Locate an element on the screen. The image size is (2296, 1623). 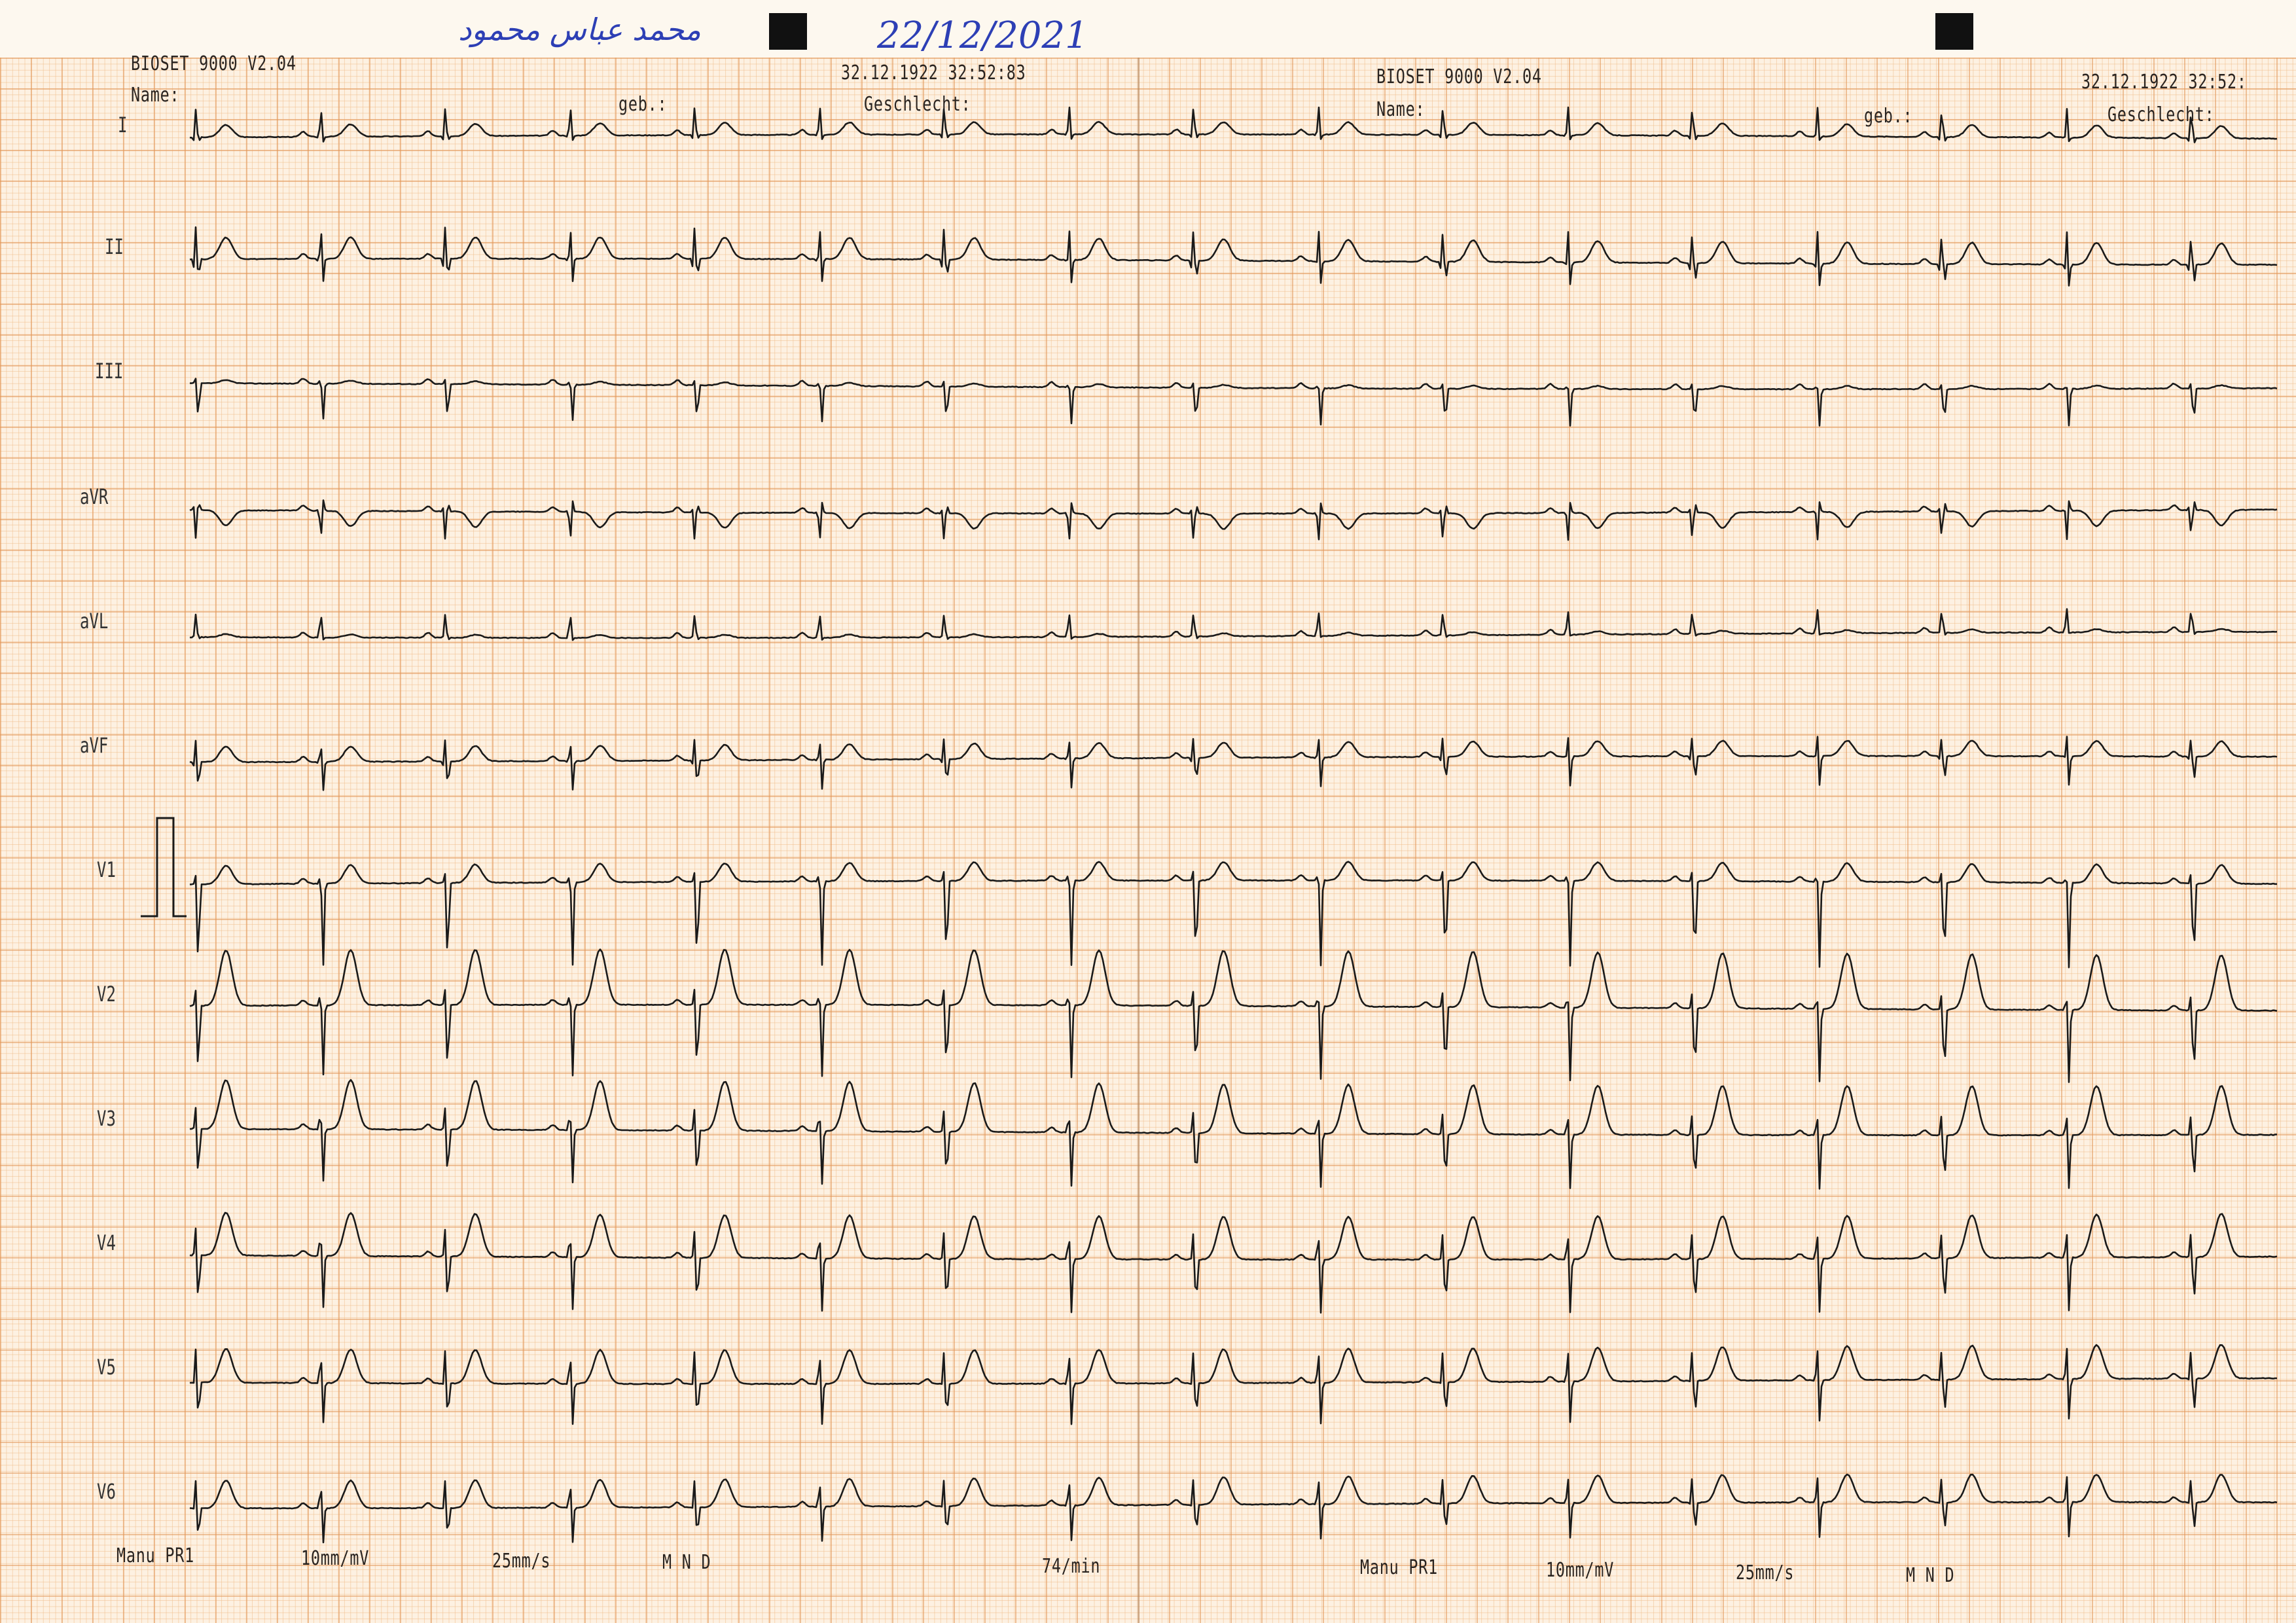
ecg-trace-aVL is located at coordinates (1234, 624).